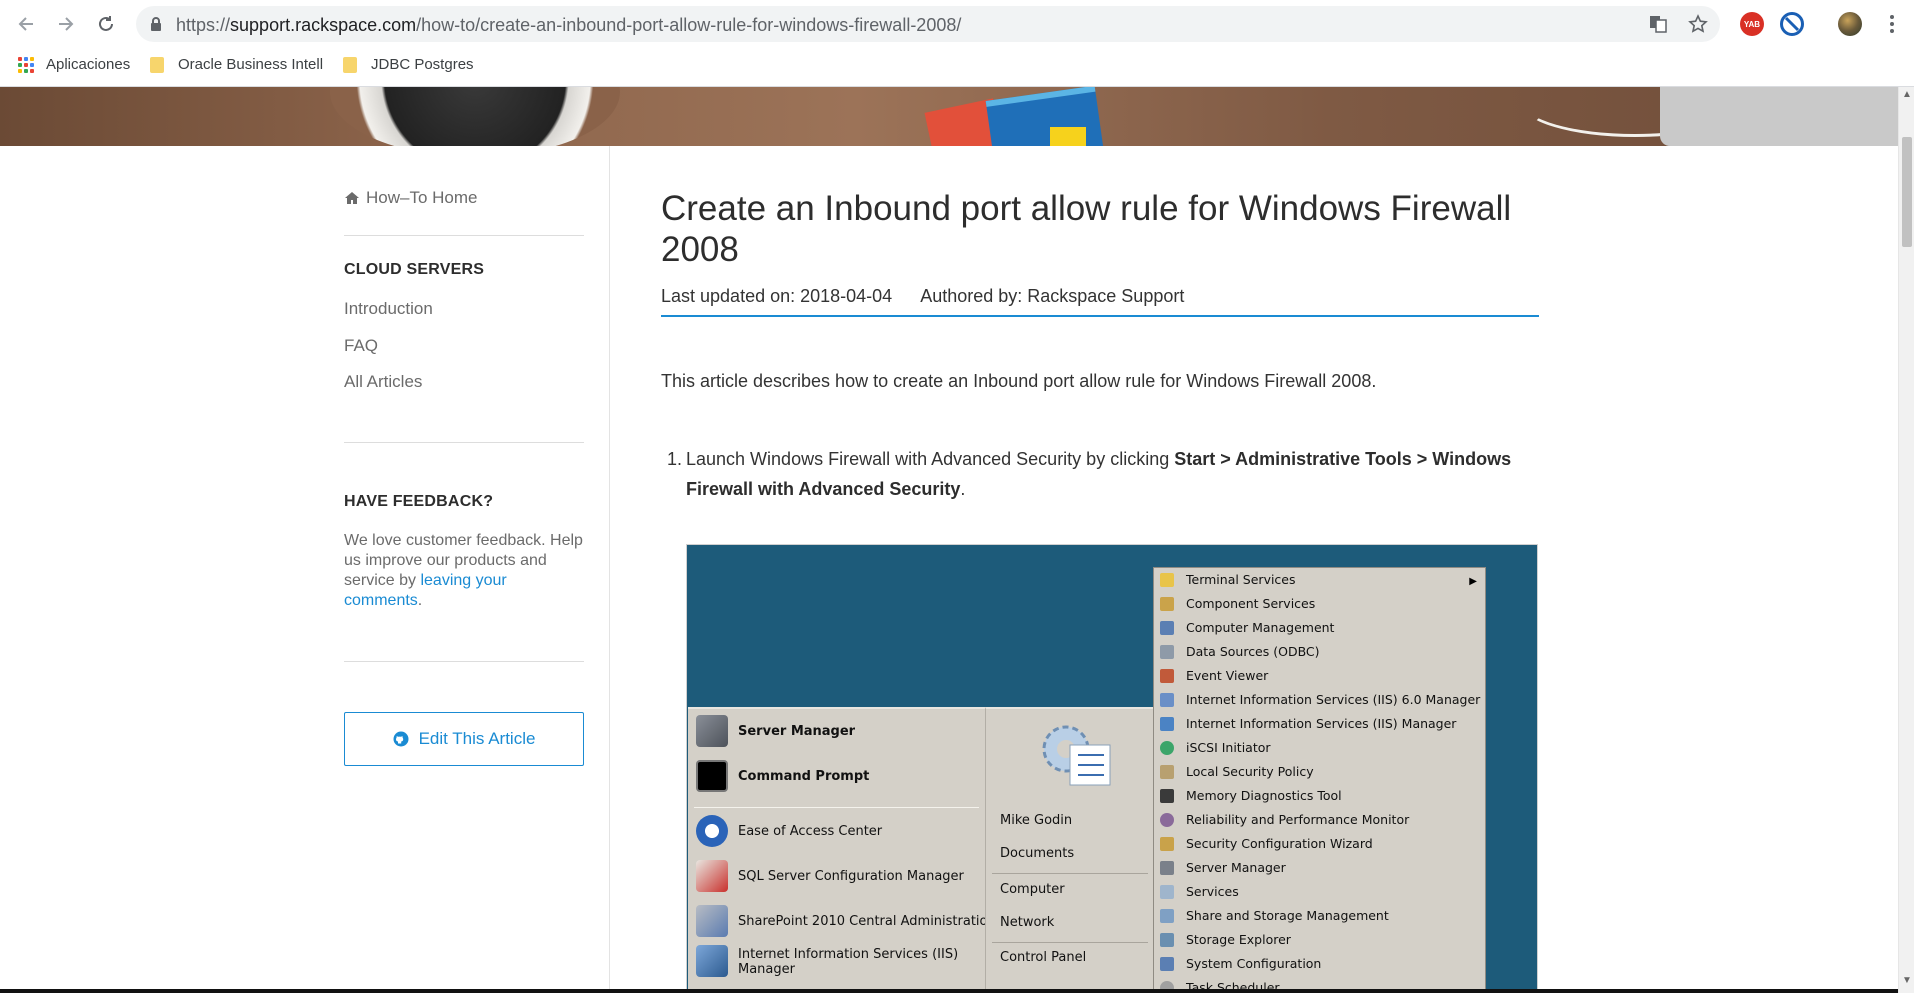 Image resolution: width=1914 pixels, height=993 pixels. Describe the element at coordinates (1167, 939) in the screenshot. I see `storage-explorer-icon` at that location.